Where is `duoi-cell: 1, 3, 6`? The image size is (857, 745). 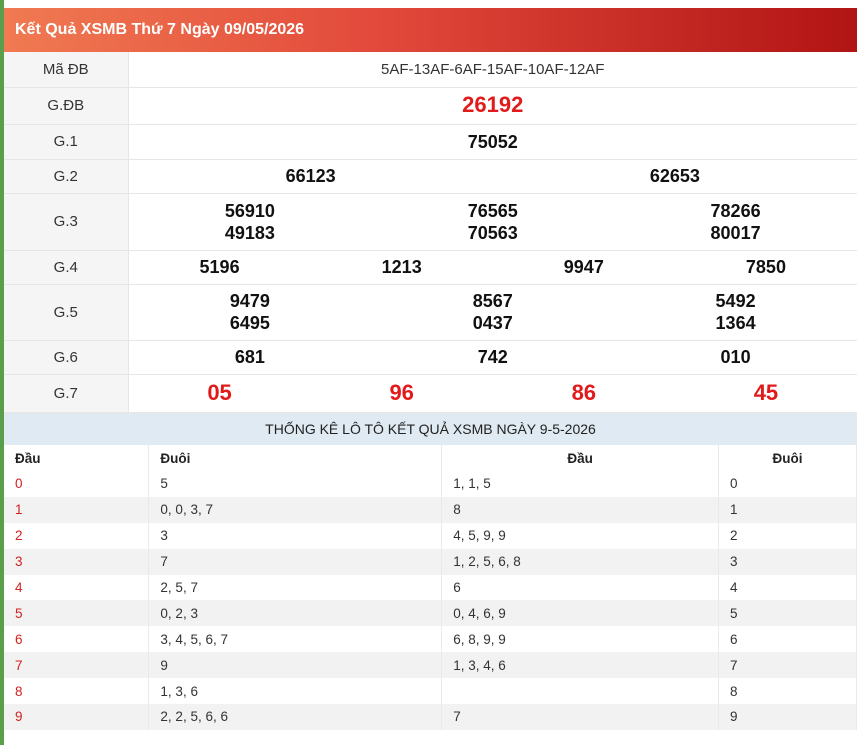
duoi-cell: 1, 3, 6 is located at coordinates (295, 691).